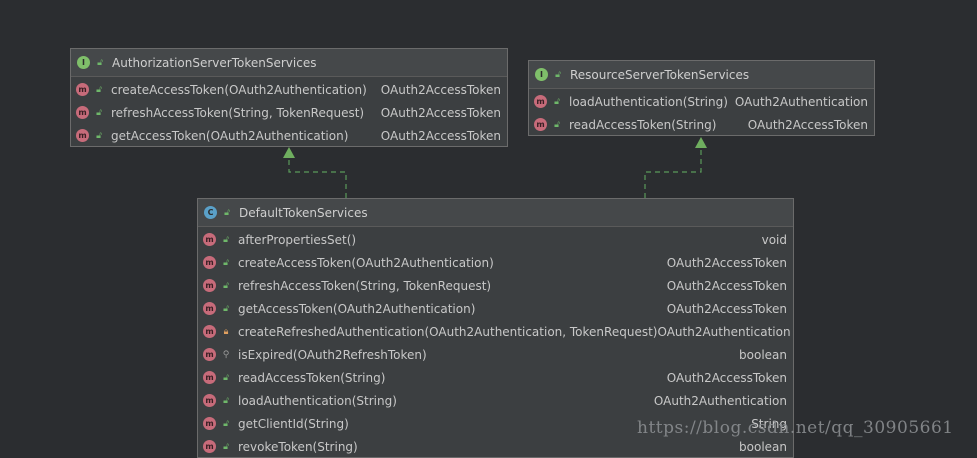 The image size is (977, 458). I want to click on interface-title: ResourceServerTokenServices, so click(660, 74).